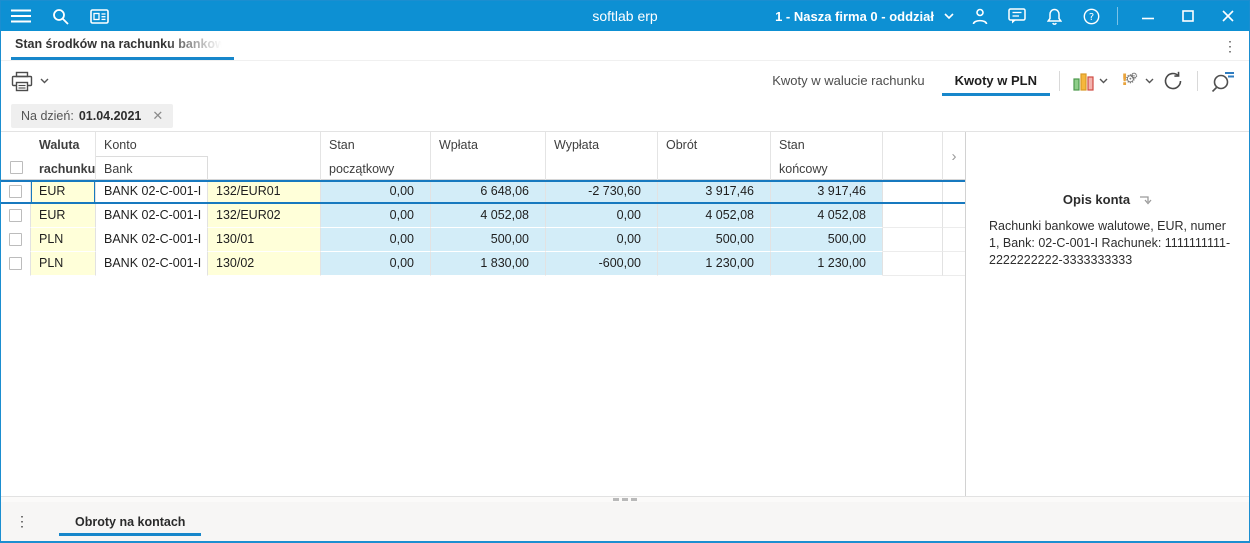 This screenshot has width=1250, height=543. Describe the element at coordinates (714, 216) in the screenshot. I see `turnover-cell: 4 052,08` at that location.